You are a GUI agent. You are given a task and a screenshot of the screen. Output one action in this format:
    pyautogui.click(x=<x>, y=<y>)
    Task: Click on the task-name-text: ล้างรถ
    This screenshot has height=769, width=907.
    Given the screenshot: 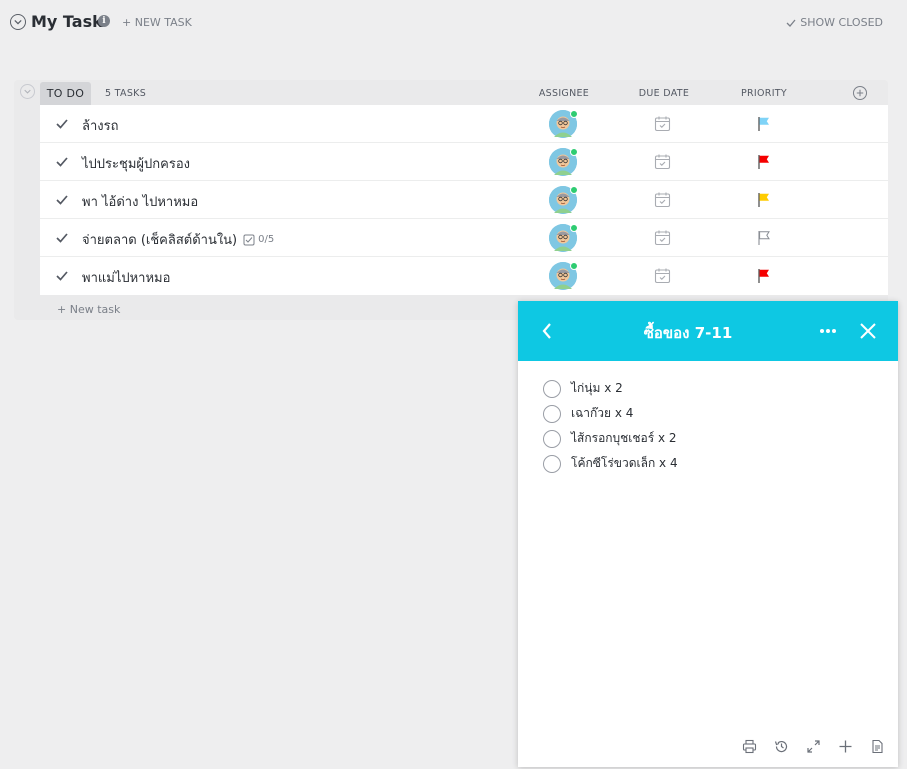 What is the action you would take?
    pyautogui.click(x=100, y=126)
    